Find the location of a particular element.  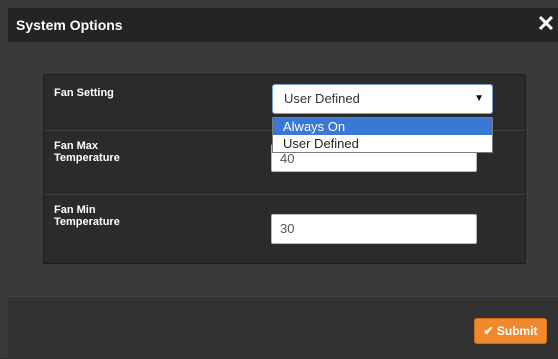

fan-max-label-line2: Temperature is located at coordinates (87, 158).